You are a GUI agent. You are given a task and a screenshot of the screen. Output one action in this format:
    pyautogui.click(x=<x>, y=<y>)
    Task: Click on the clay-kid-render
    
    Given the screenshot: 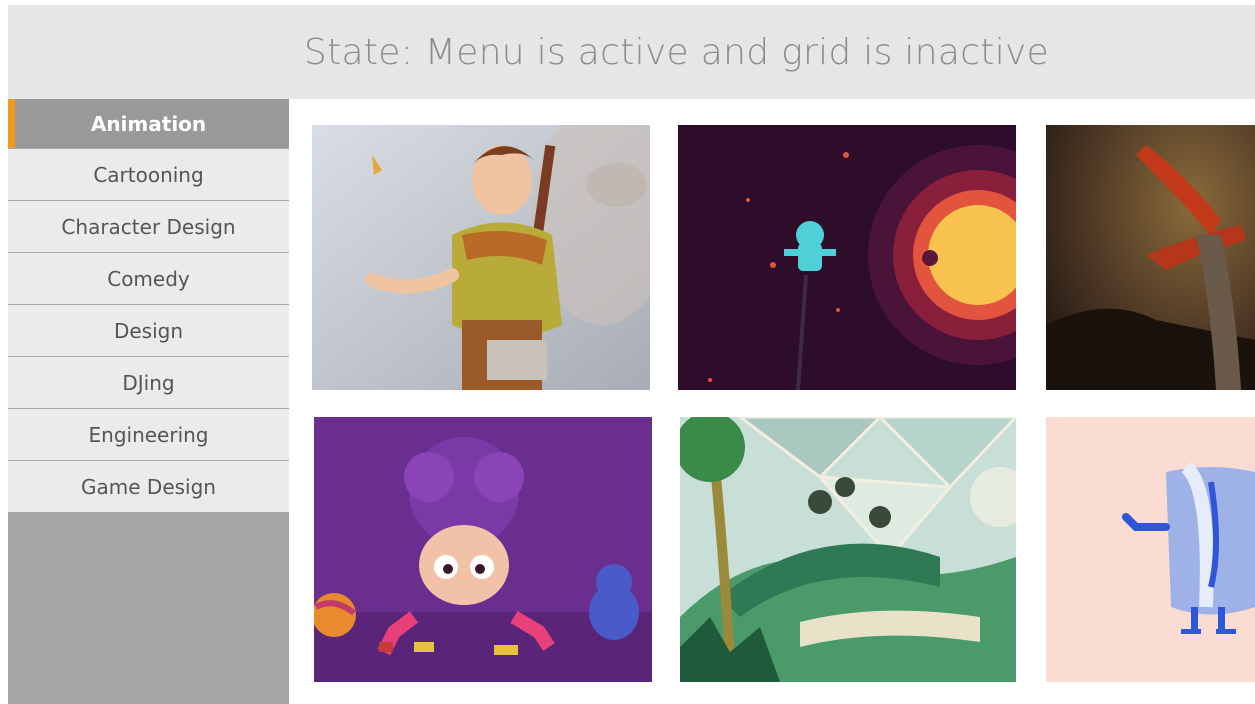 What is the action you would take?
    pyautogui.click(x=483, y=549)
    